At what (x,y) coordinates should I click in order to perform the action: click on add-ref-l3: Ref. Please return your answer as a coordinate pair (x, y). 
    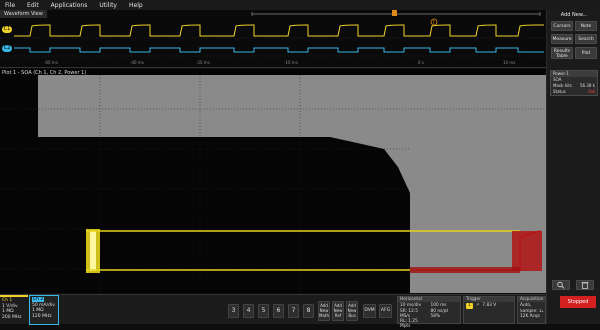
    Looking at the image, I should click on (338, 315).